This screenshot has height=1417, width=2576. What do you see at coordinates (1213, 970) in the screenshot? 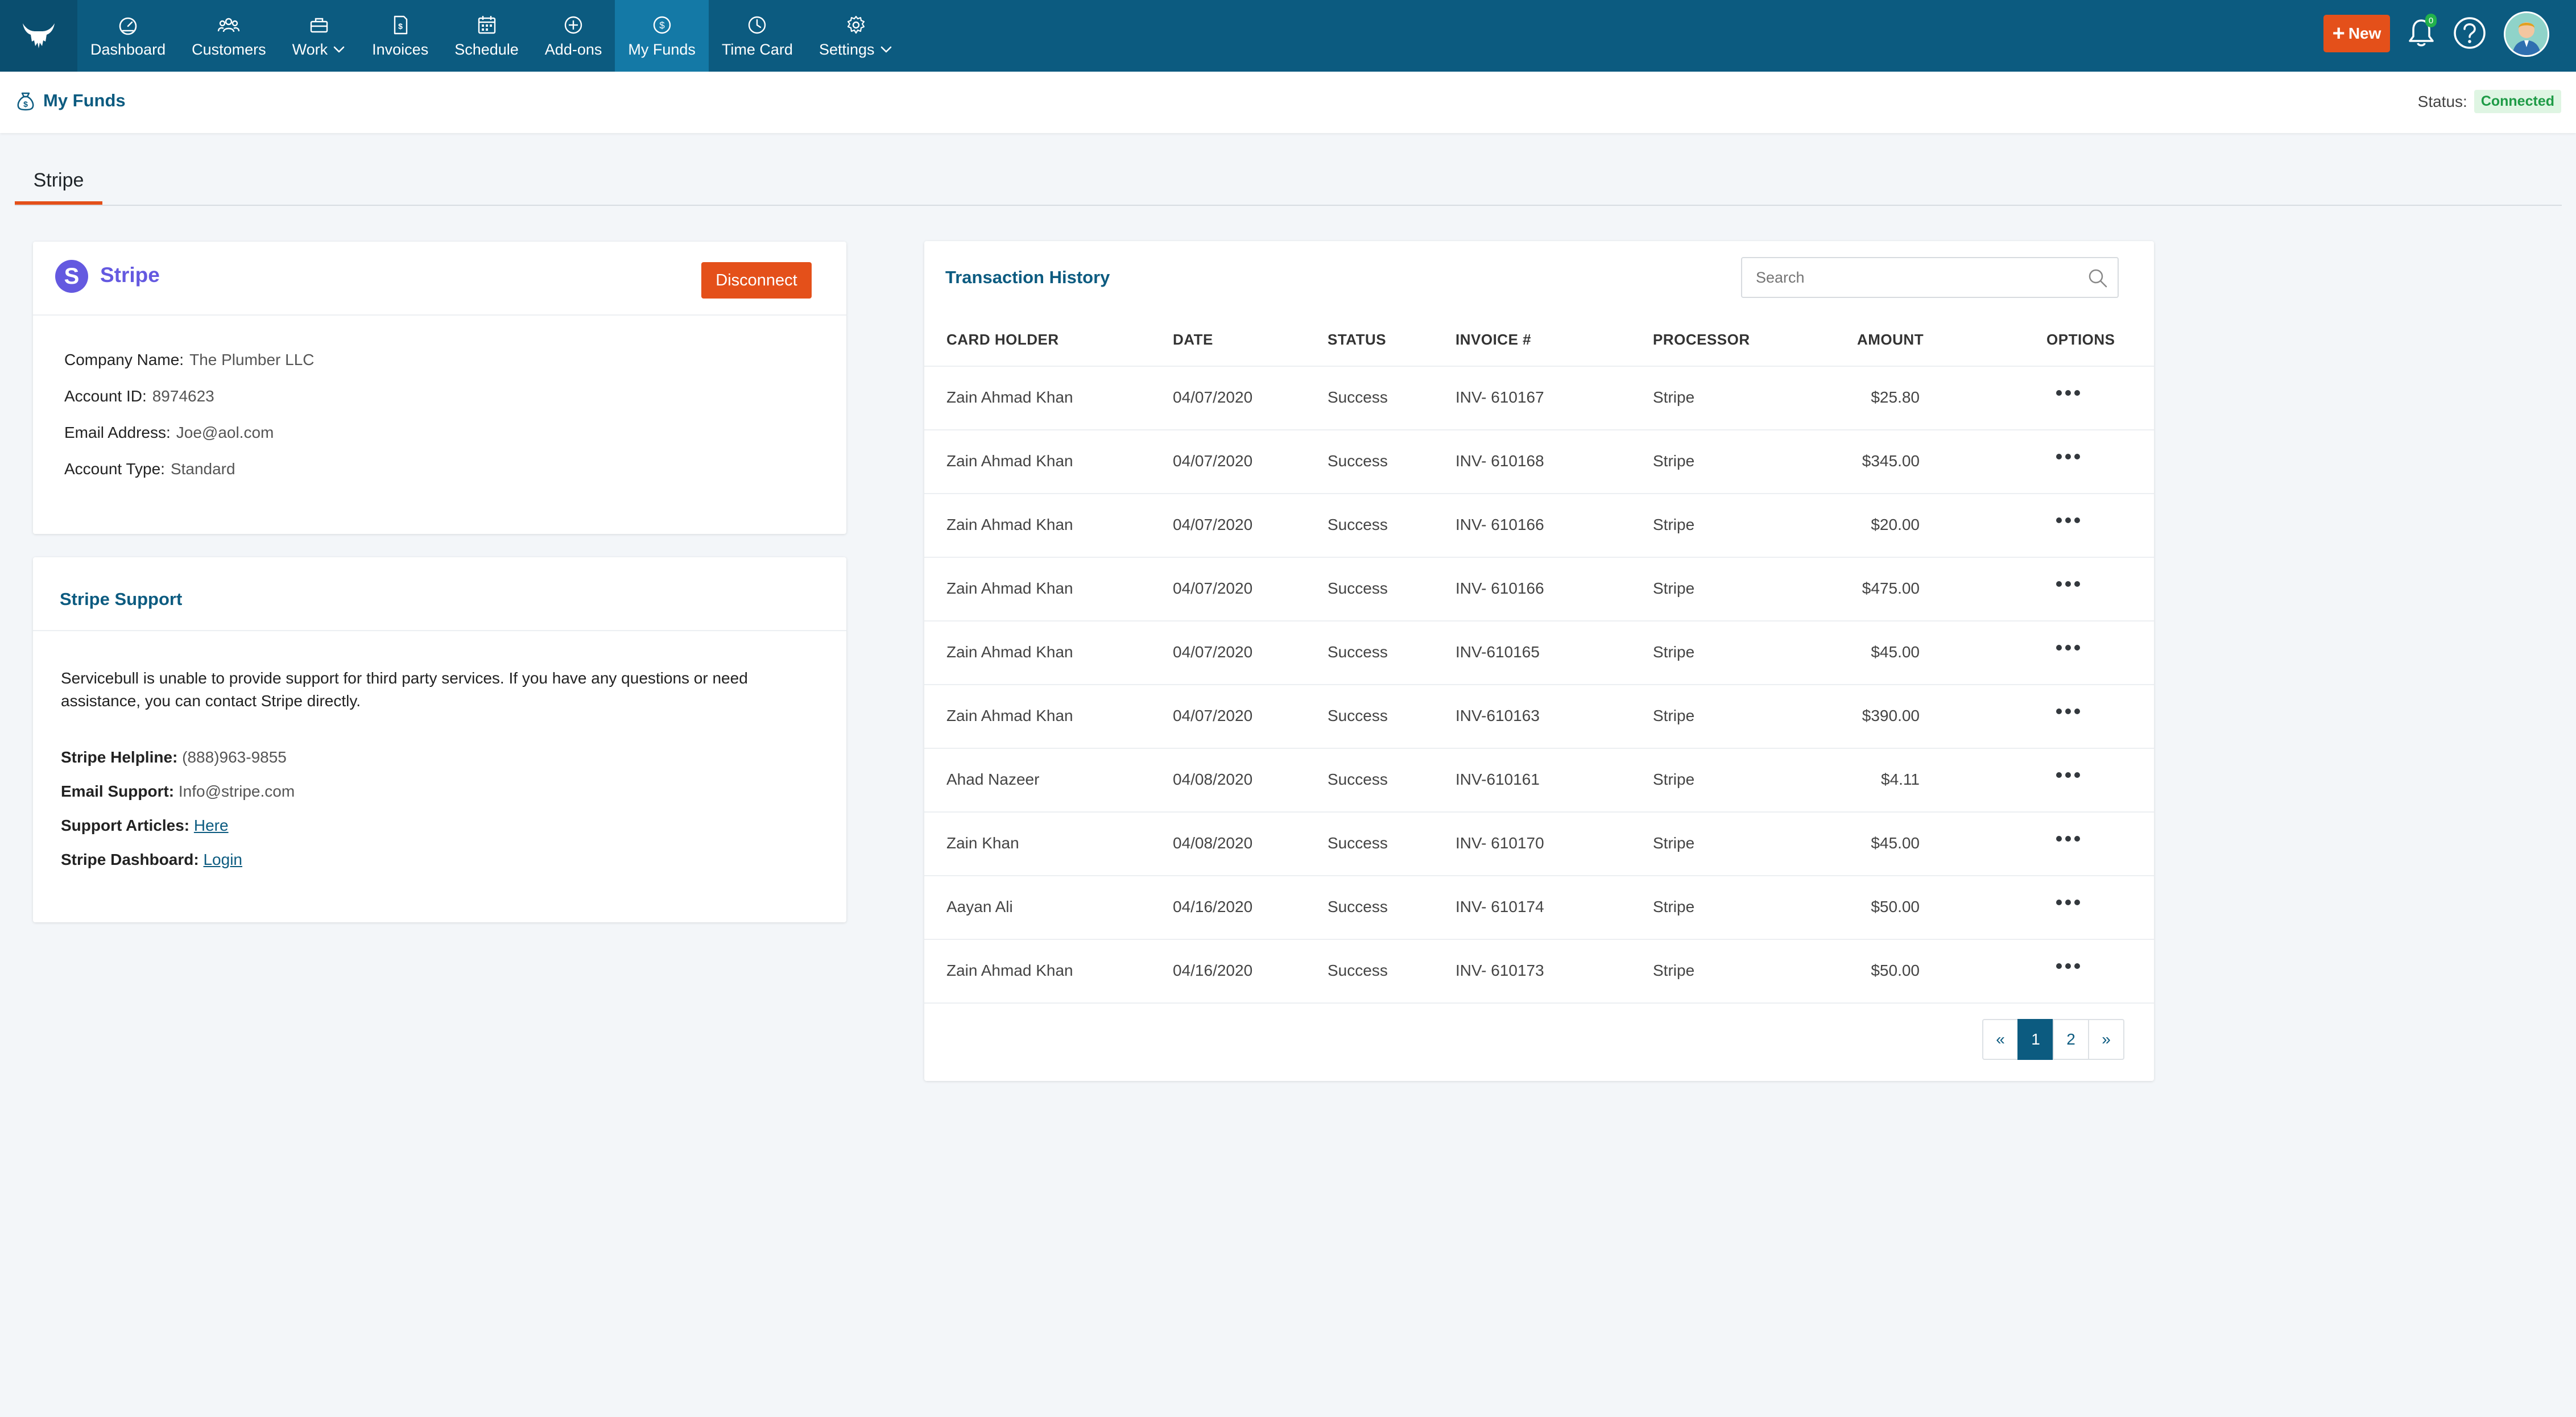
I see `cell-date: 04/16/2020` at bounding box center [1213, 970].